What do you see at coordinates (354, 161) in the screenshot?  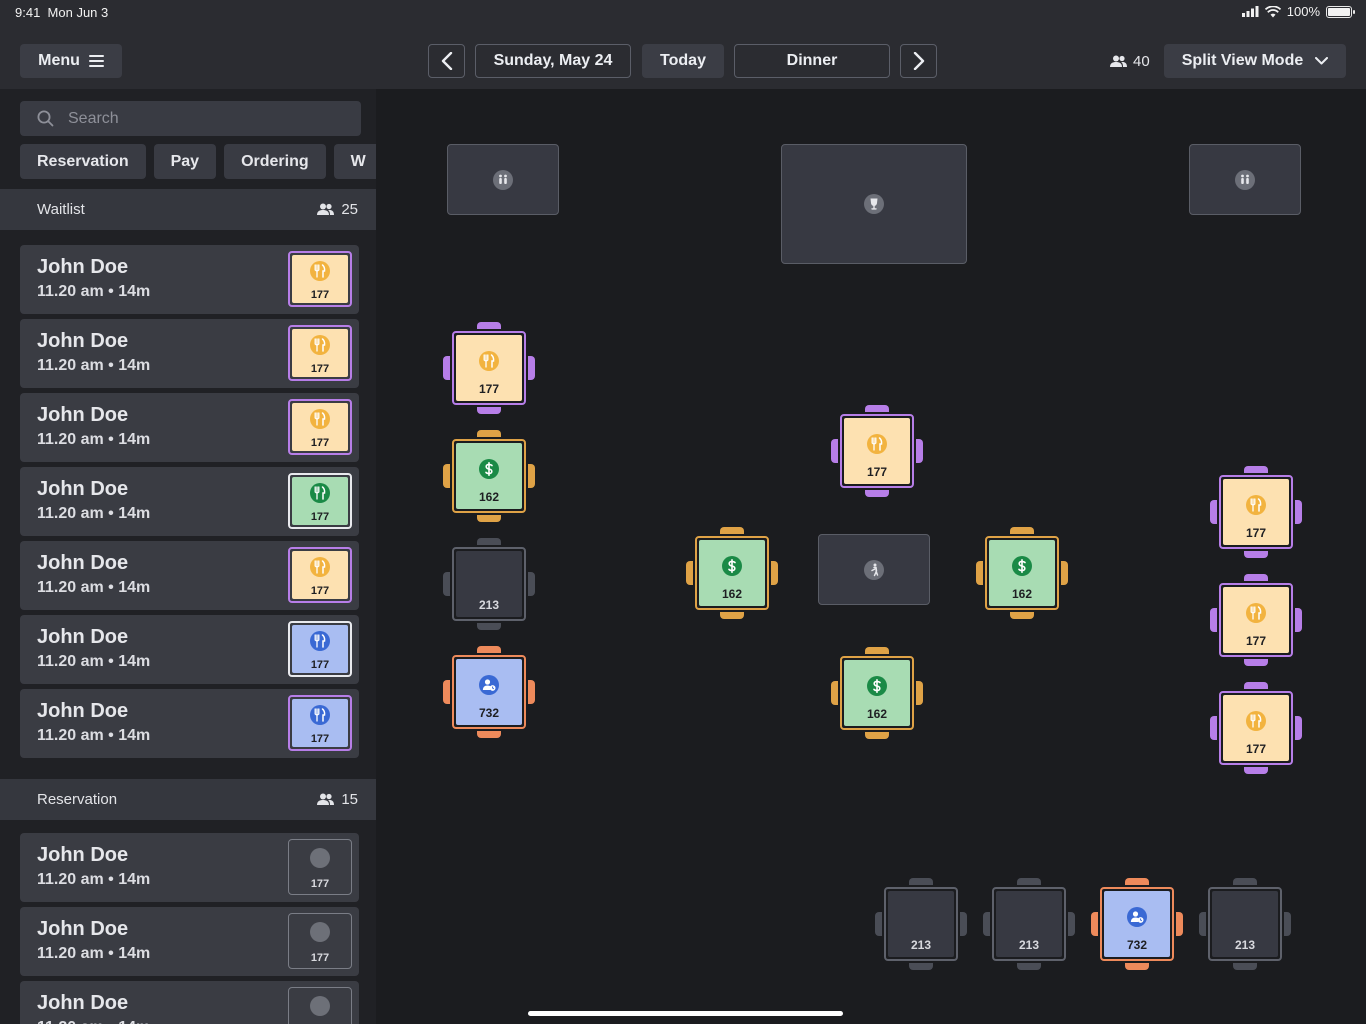 I see `filter-waitlist: W` at bounding box center [354, 161].